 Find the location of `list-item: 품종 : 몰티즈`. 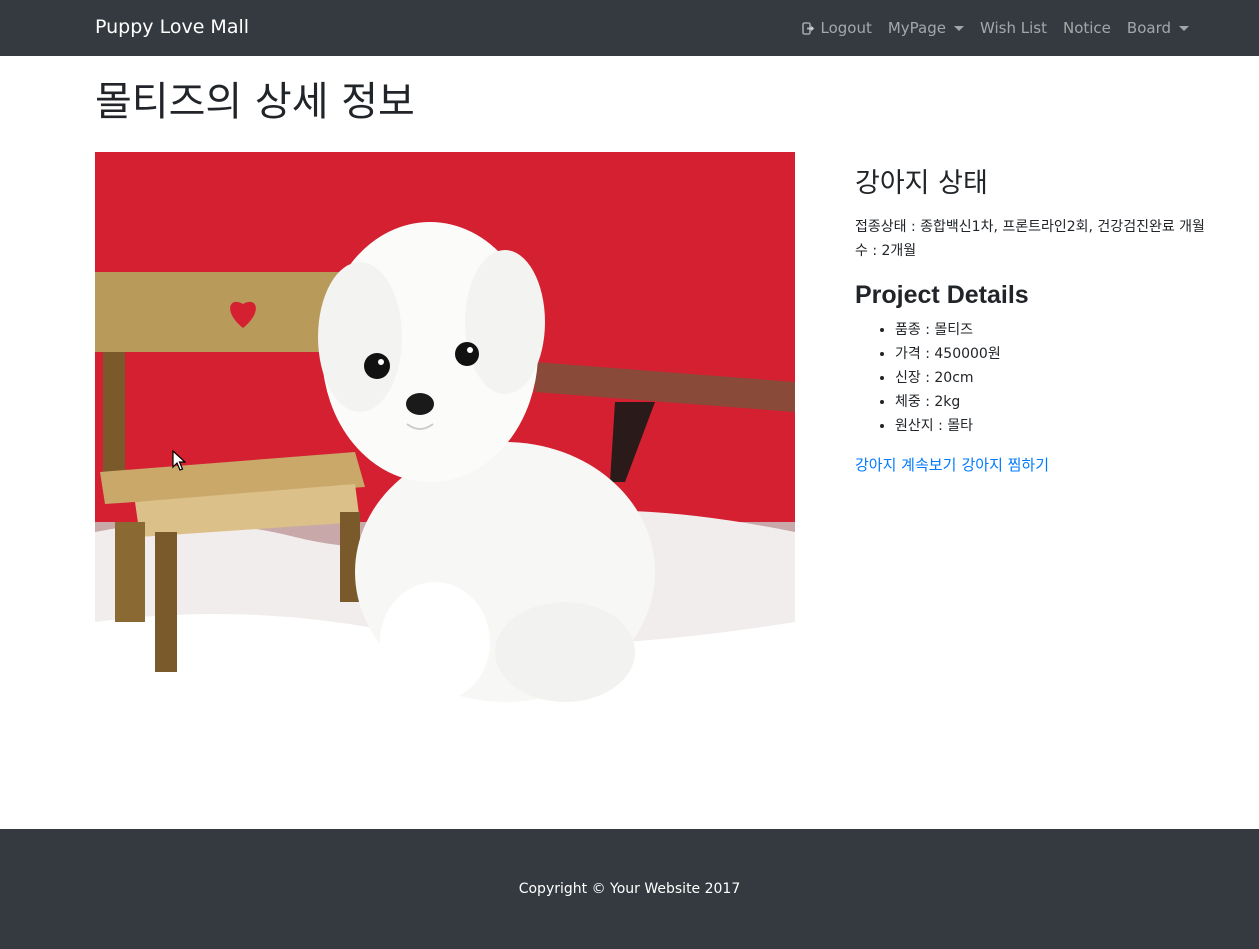

list-item: 품종 : 몰티즈 is located at coordinates (1055, 330).